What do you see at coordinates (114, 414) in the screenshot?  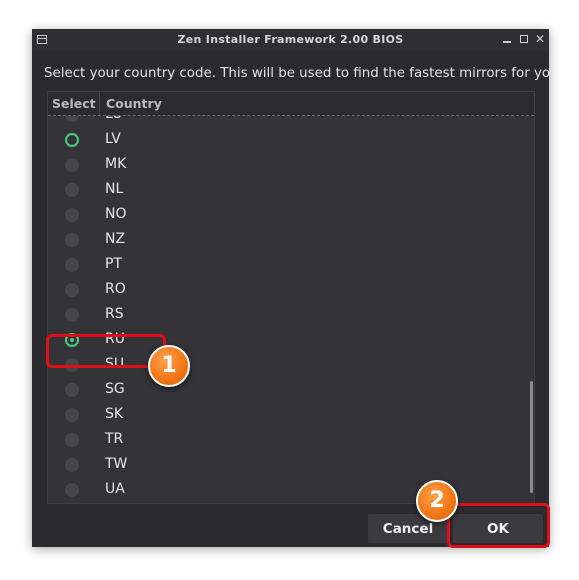 I see `country-code: SK` at bounding box center [114, 414].